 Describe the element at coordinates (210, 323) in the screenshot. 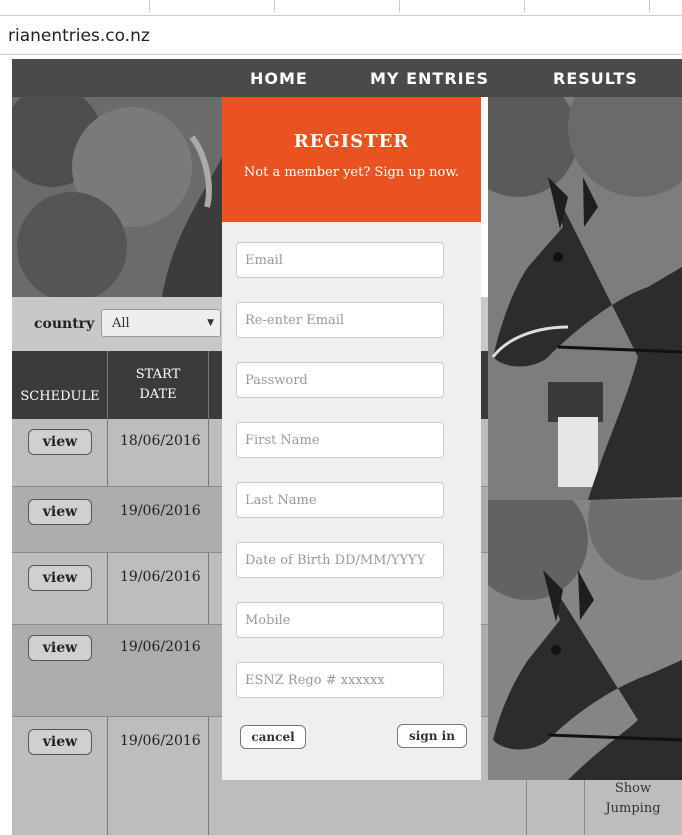

I see `chevron-down-icon: ▼` at that location.